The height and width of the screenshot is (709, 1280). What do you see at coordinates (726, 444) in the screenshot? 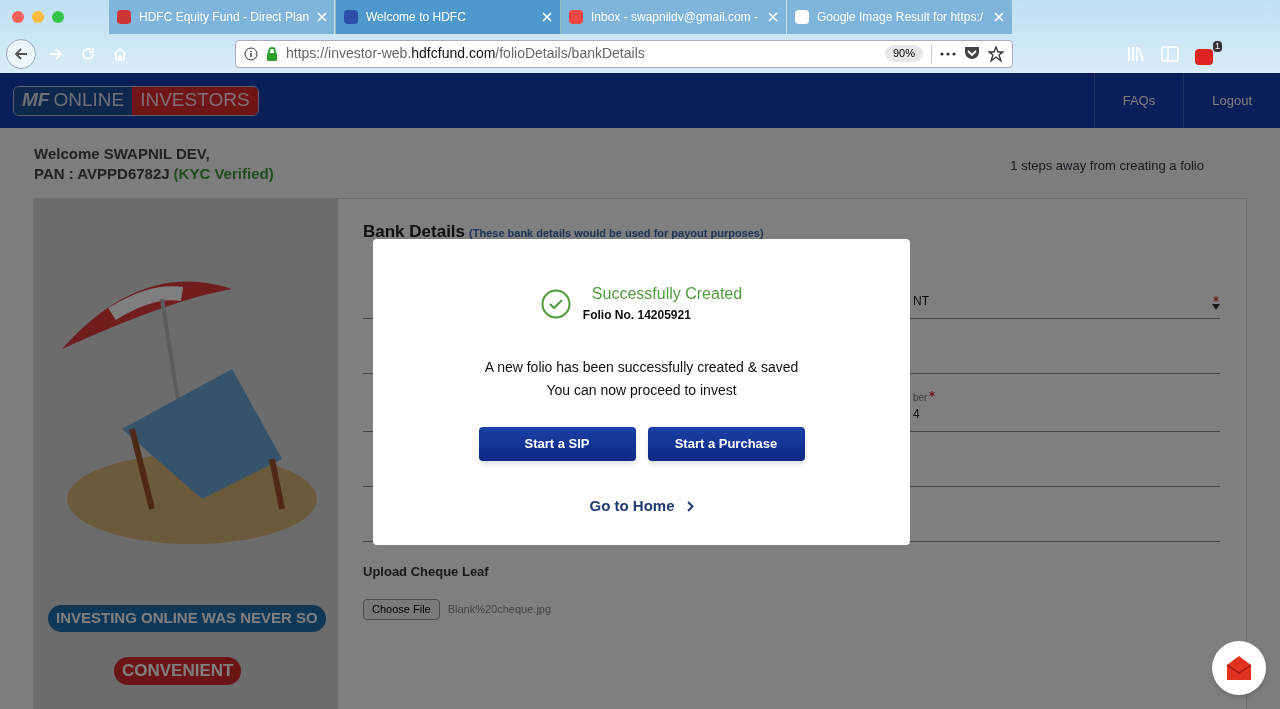
I see `action-button: Start a Purchase` at bounding box center [726, 444].